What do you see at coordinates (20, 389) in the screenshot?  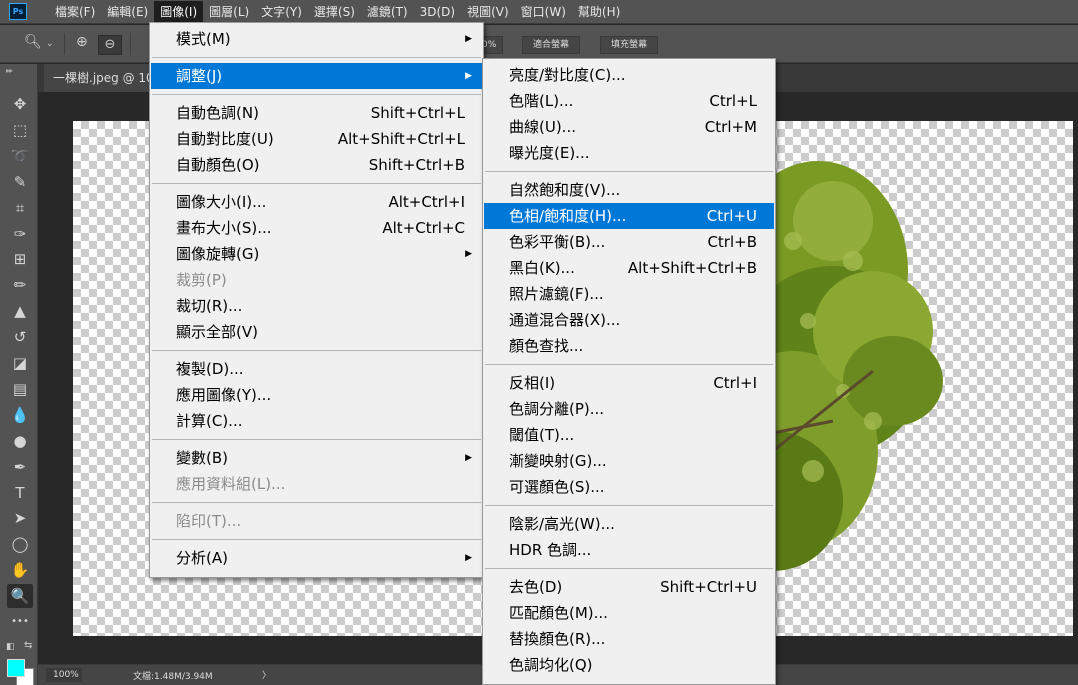 I see `gradient-tool-icon: ▤` at bounding box center [20, 389].